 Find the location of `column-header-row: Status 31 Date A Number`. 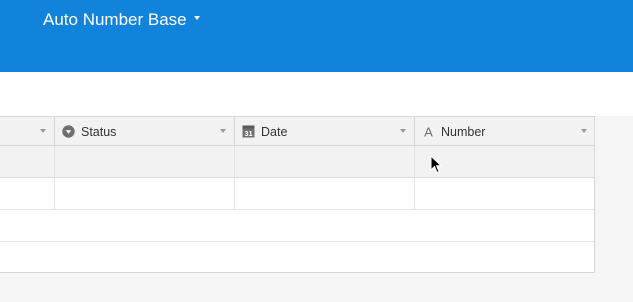

column-header-row: Status 31 Date A Number is located at coordinates (297, 131).